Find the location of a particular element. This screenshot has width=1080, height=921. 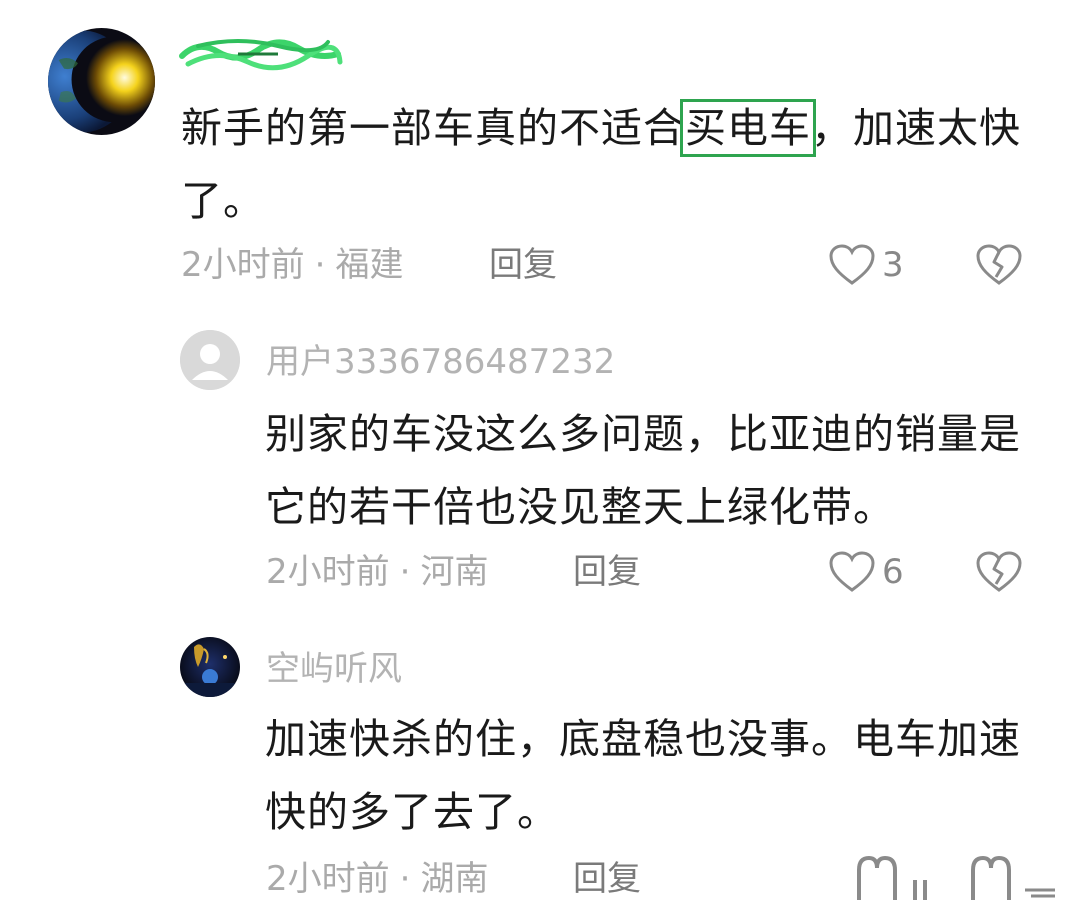

like-button: 3 is located at coordinates (866, 265).